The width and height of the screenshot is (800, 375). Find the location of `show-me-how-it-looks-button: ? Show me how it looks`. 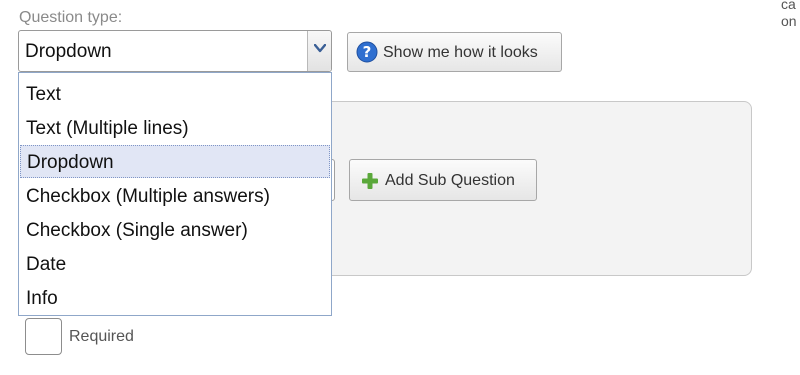

show-me-how-it-looks-button: ? Show me how it looks is located at coordinates (454, 52).